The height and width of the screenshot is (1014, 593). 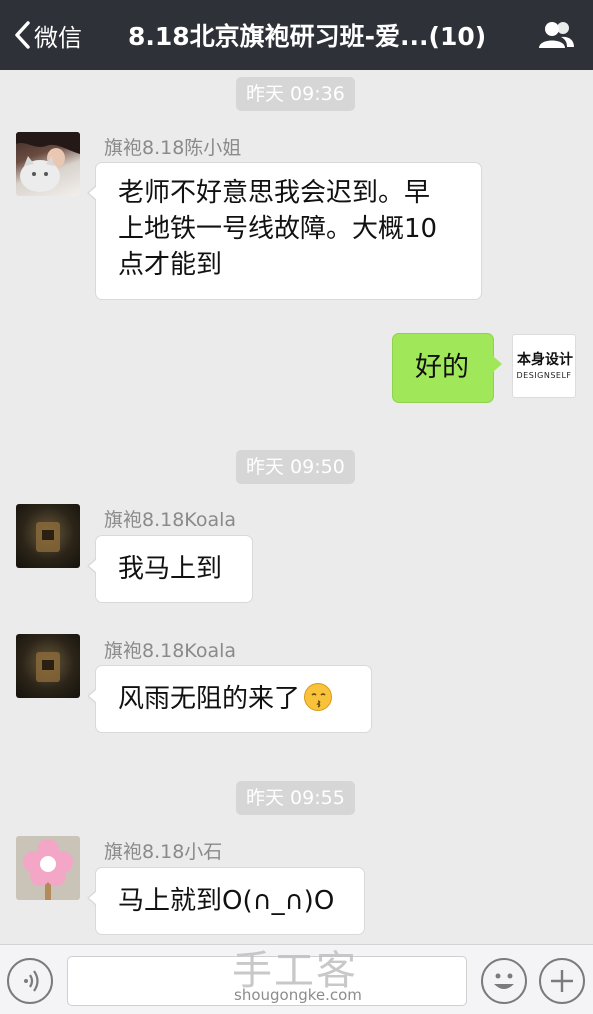 I want to click on voice-icon, so click(x=31, y=981).